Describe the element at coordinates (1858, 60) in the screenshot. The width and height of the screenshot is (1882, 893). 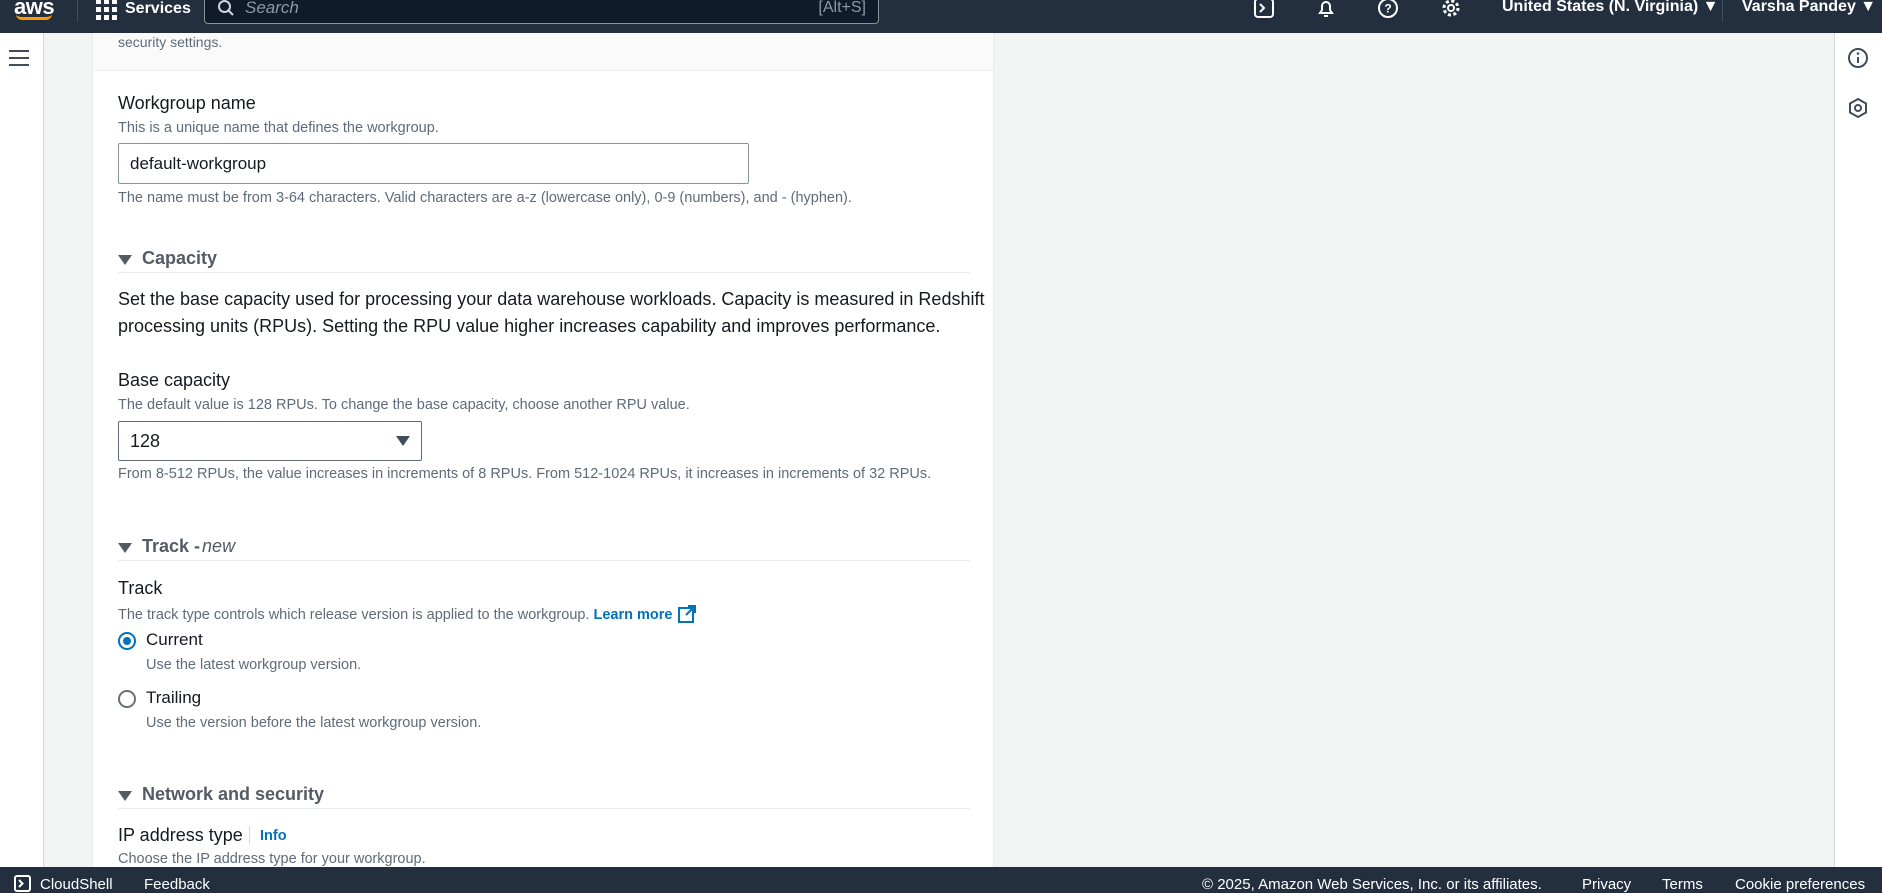
I see `info-panel-icon` at that location.